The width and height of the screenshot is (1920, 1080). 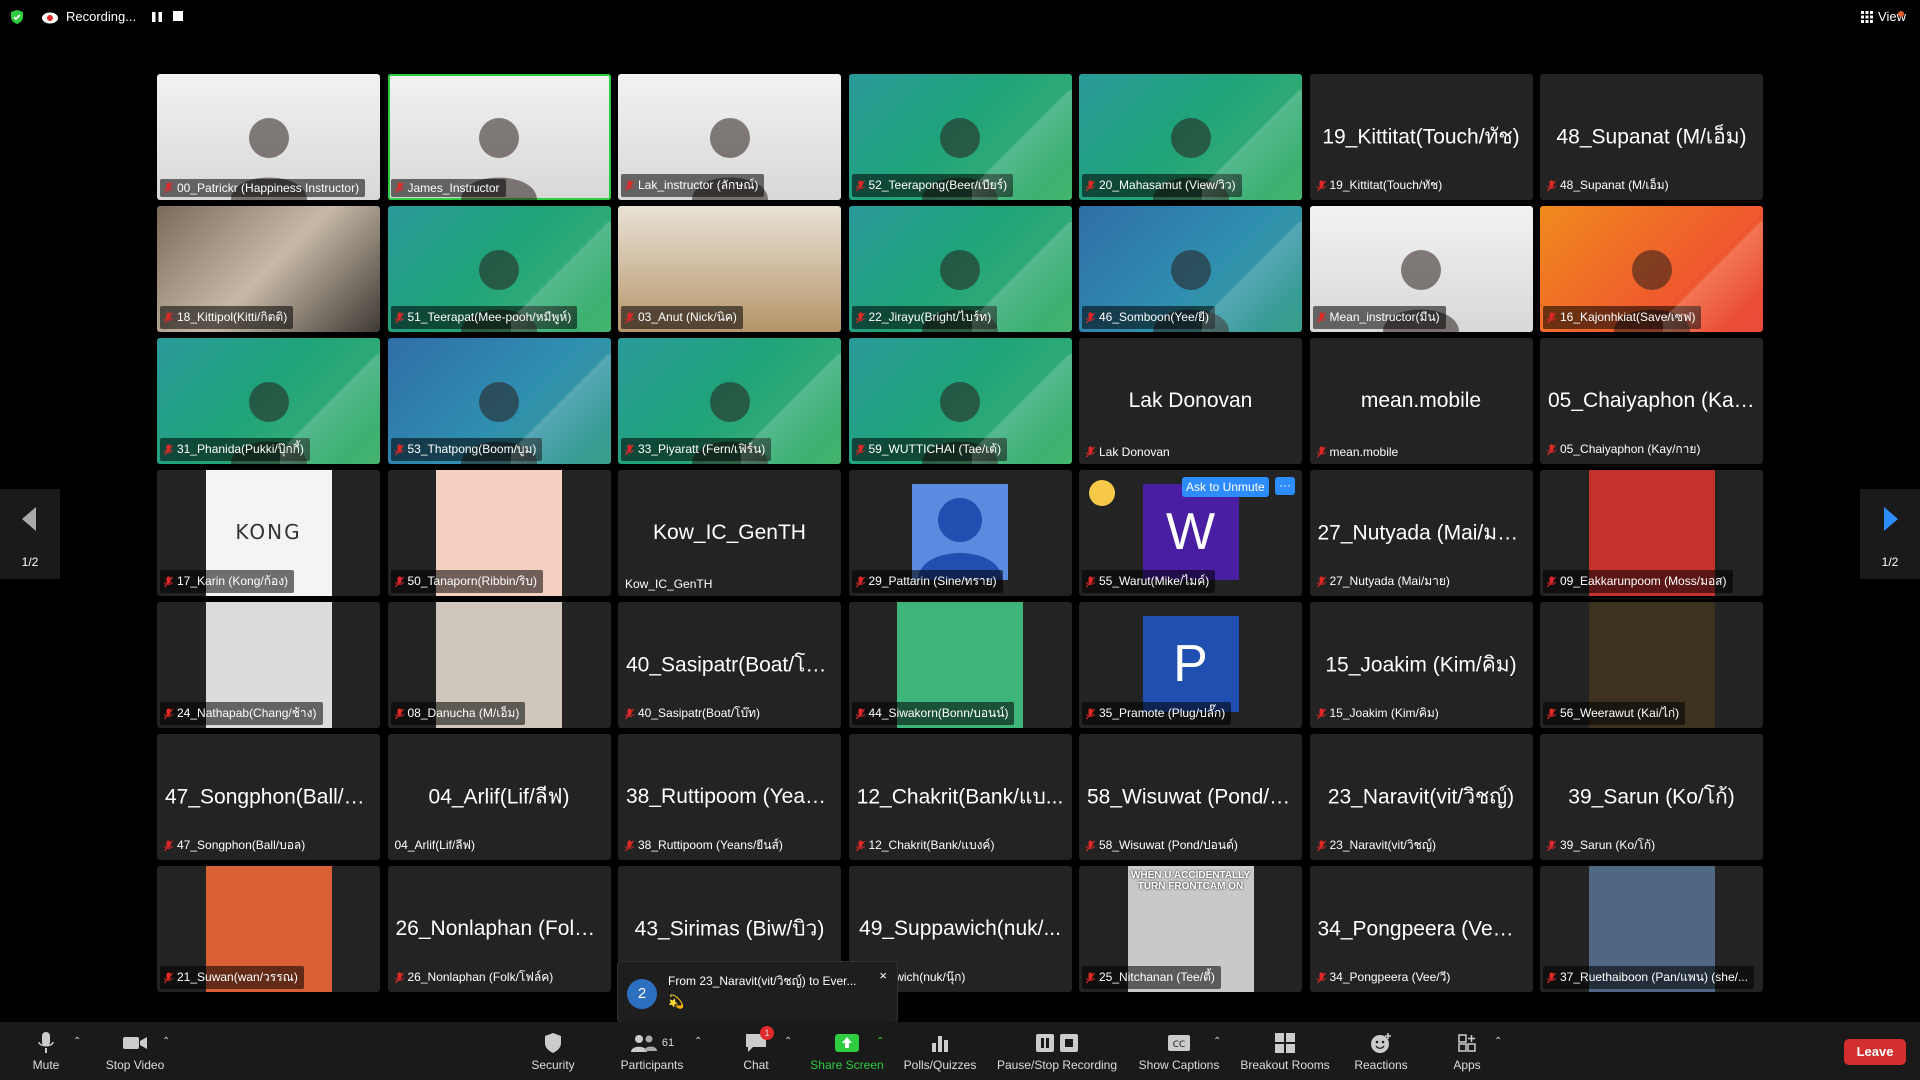 I want to click on reactions-button: Reactions, so click(x=1381, y=1051).